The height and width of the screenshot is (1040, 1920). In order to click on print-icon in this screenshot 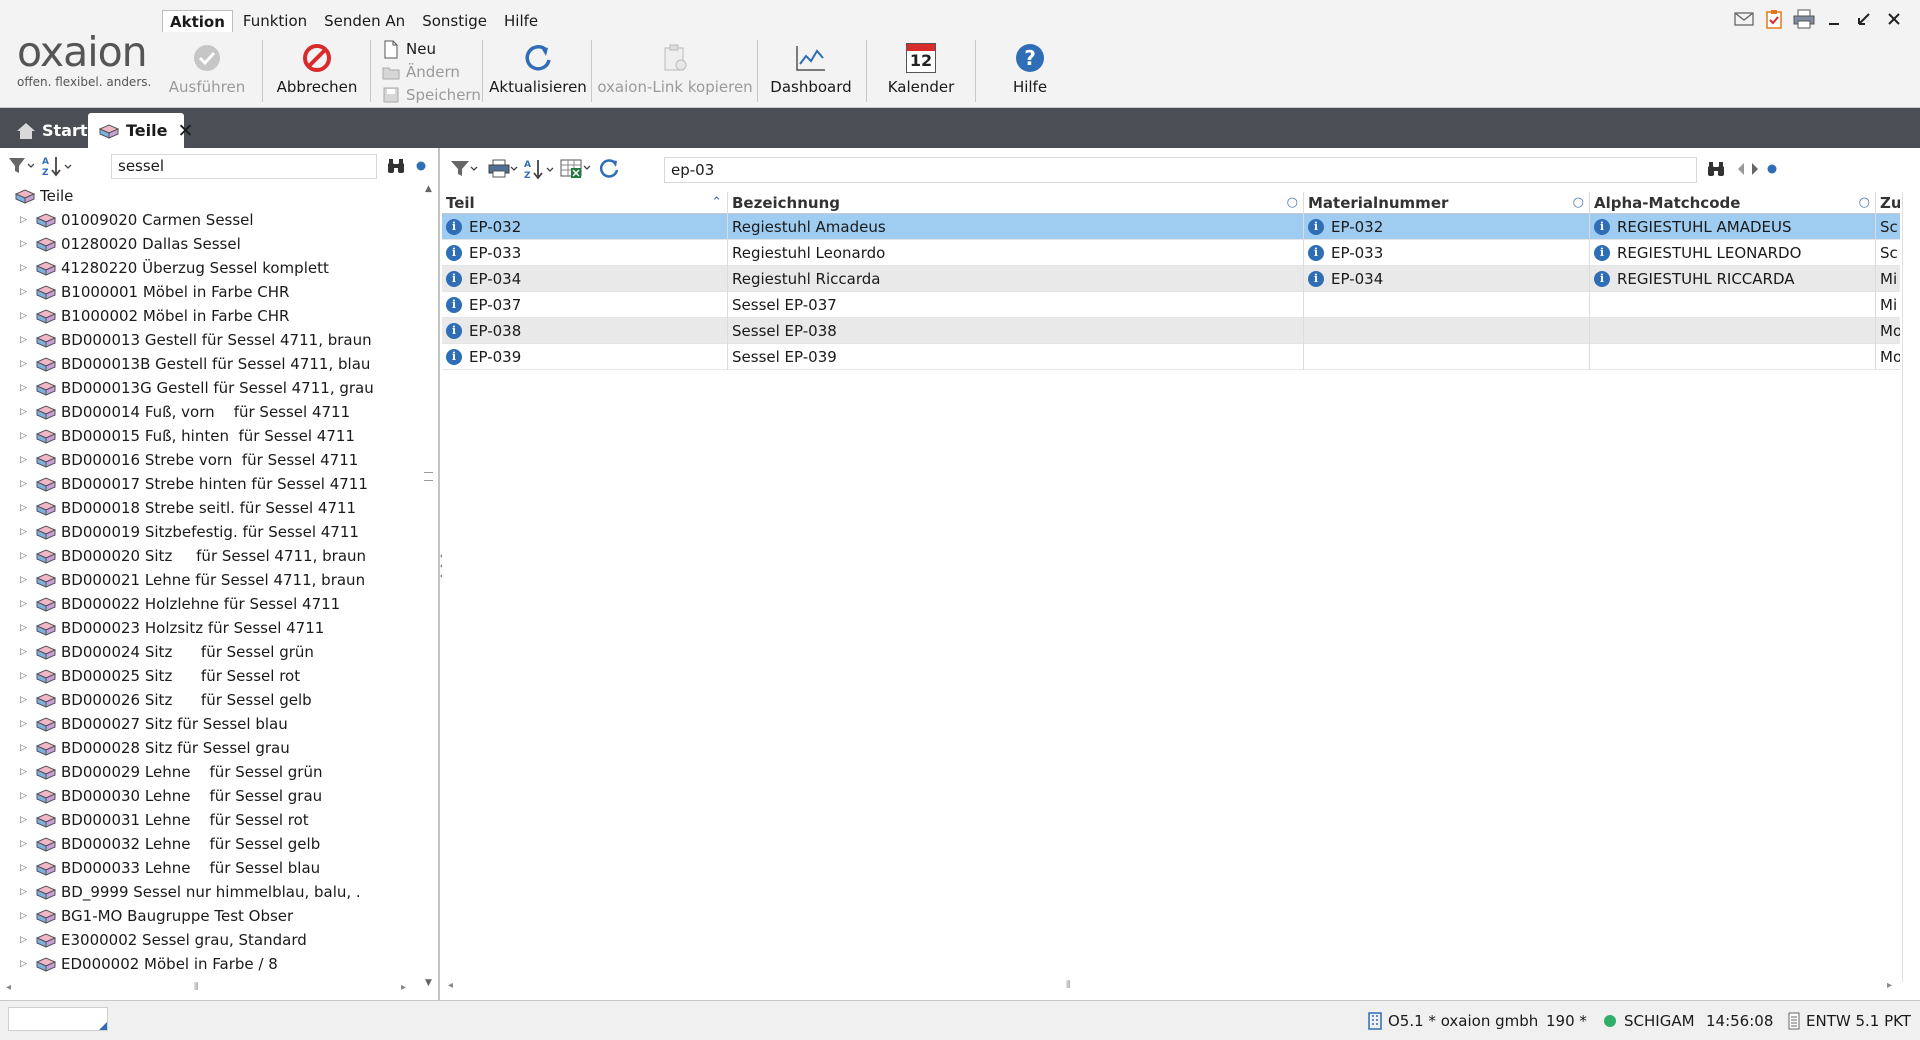, I will do `click(503, 169)`.